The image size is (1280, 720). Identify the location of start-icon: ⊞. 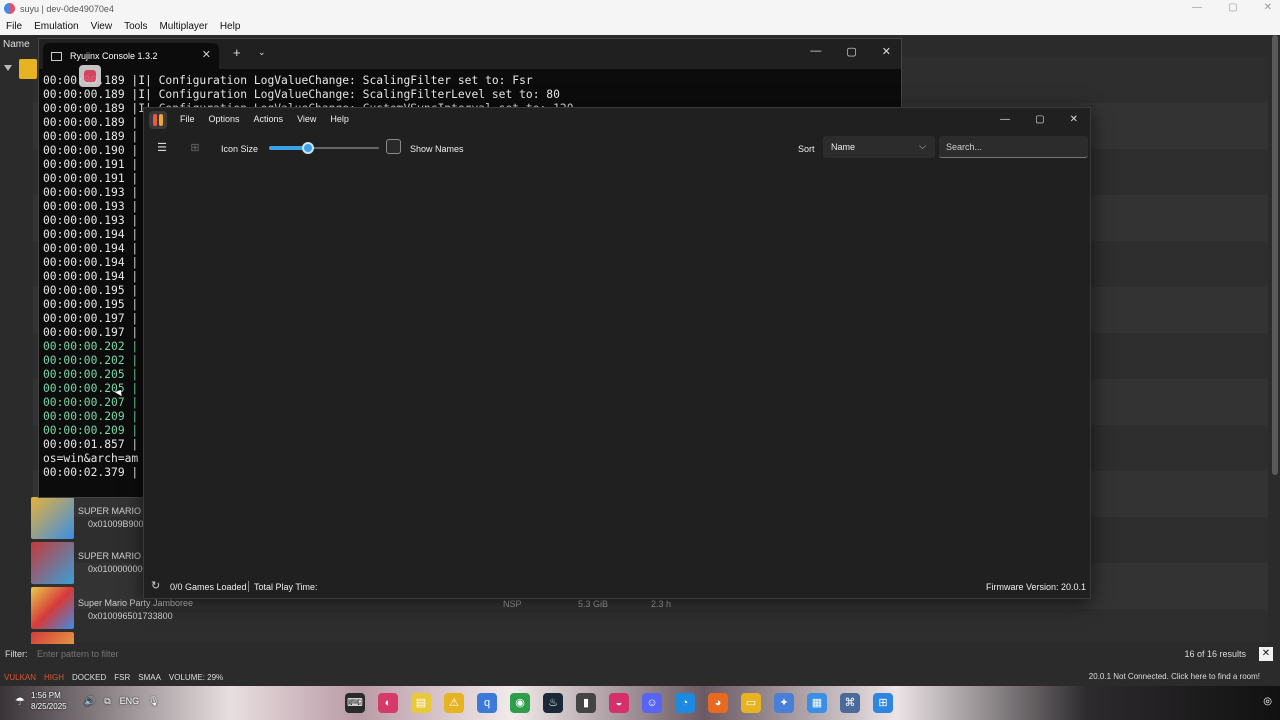
(883, 703).